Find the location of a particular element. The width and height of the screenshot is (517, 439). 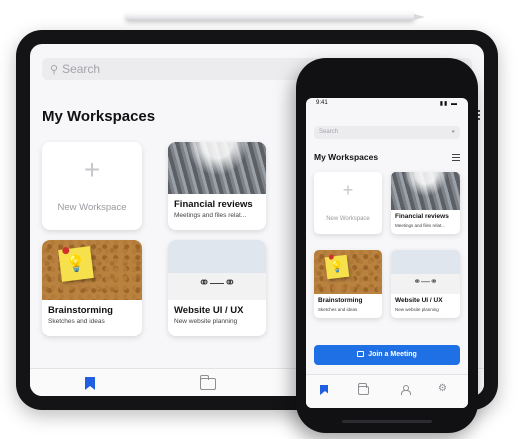

gear-icon: ⚙ is located at coordinates (442, 388).